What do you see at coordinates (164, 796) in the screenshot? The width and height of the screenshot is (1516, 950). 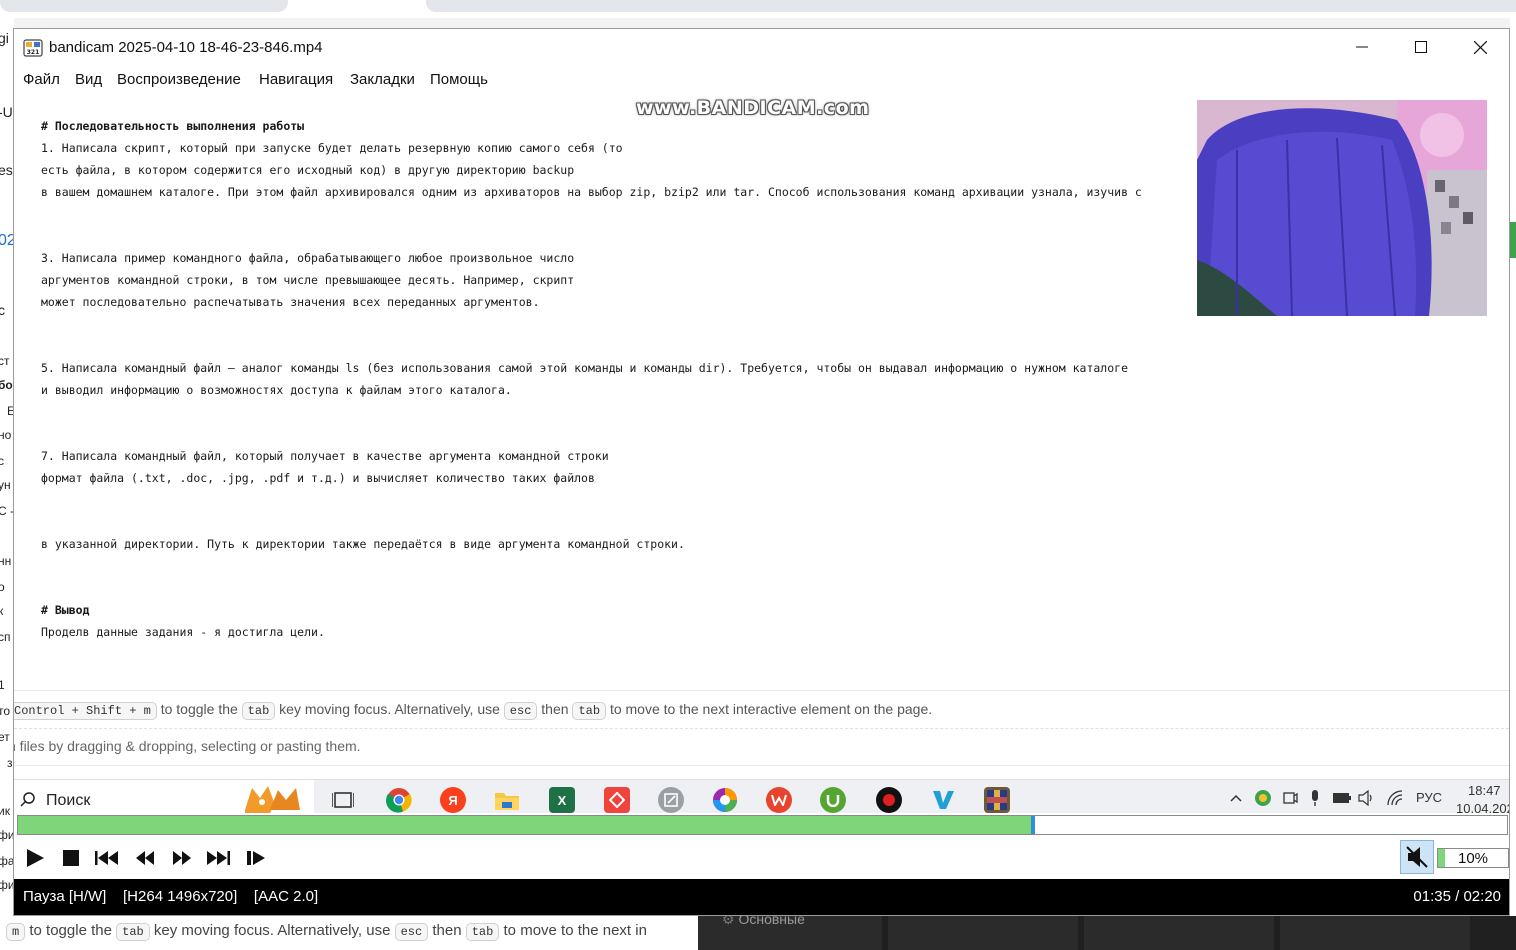 I see `taskbar-search-box: Поиск` at bounding box center [164, 796].